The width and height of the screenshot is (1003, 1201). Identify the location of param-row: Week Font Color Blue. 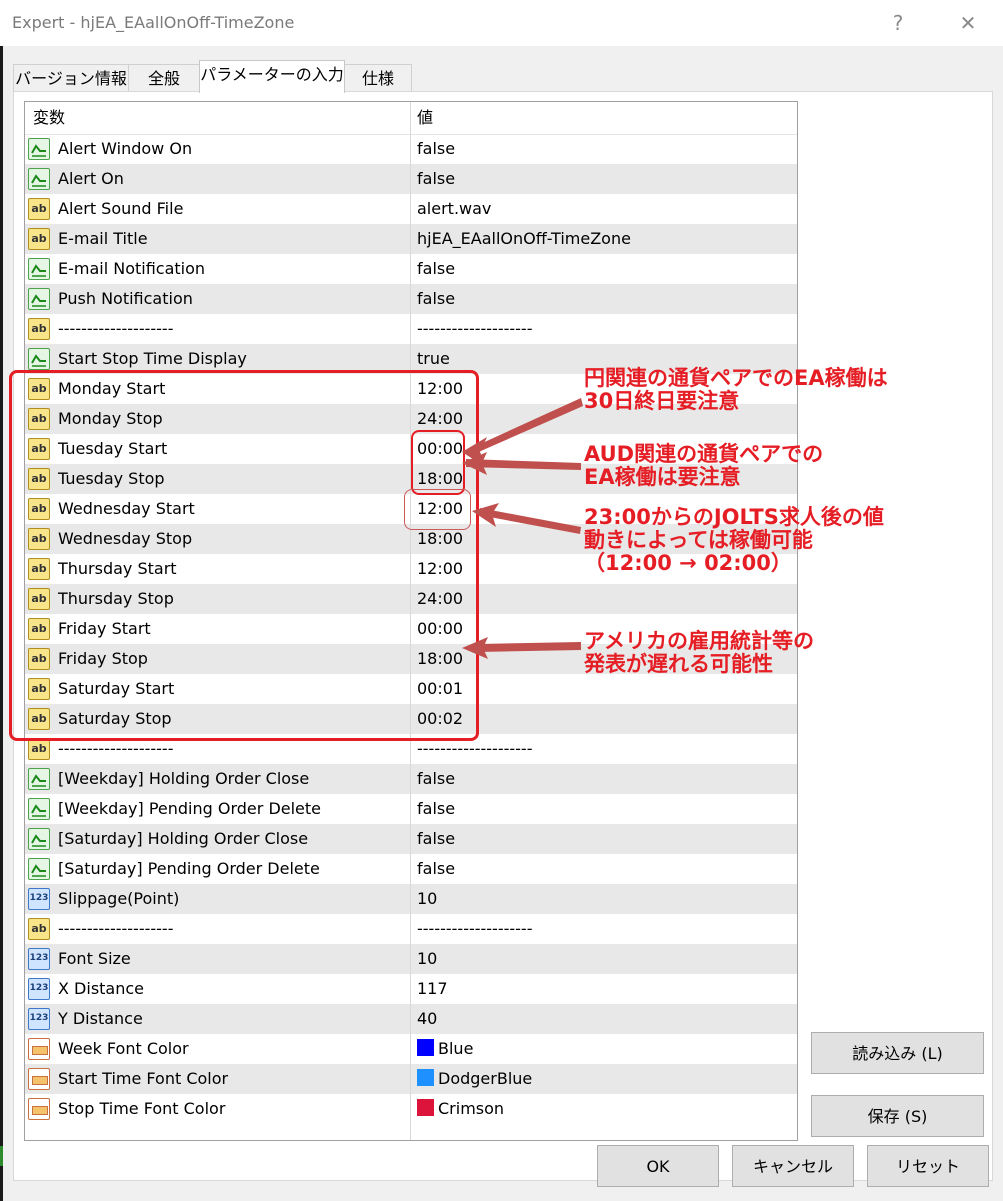
(411, 1049).